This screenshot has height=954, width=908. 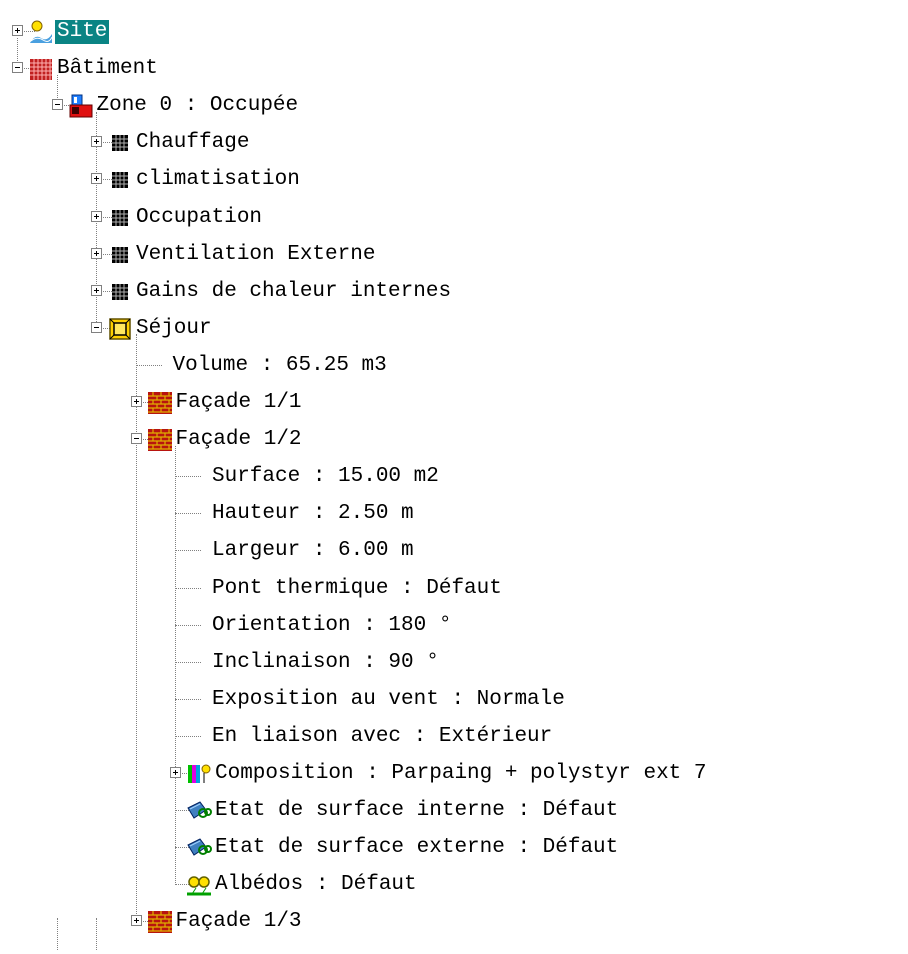 What do you see at coordinates (41, 69) in the screenshot?
I see `building-icon` at bounding box center [41, 69].